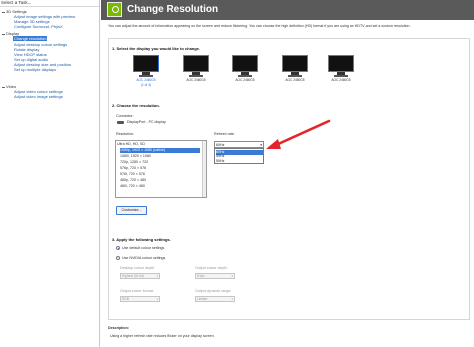  I want to click on displayport-icon, so click(120, 122).